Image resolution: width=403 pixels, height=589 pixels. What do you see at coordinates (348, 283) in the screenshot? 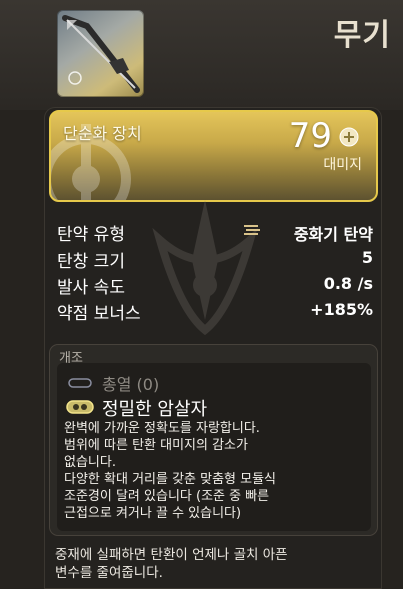
I see `stat-value: 0.8 /s` at bounding box center [348, 283].